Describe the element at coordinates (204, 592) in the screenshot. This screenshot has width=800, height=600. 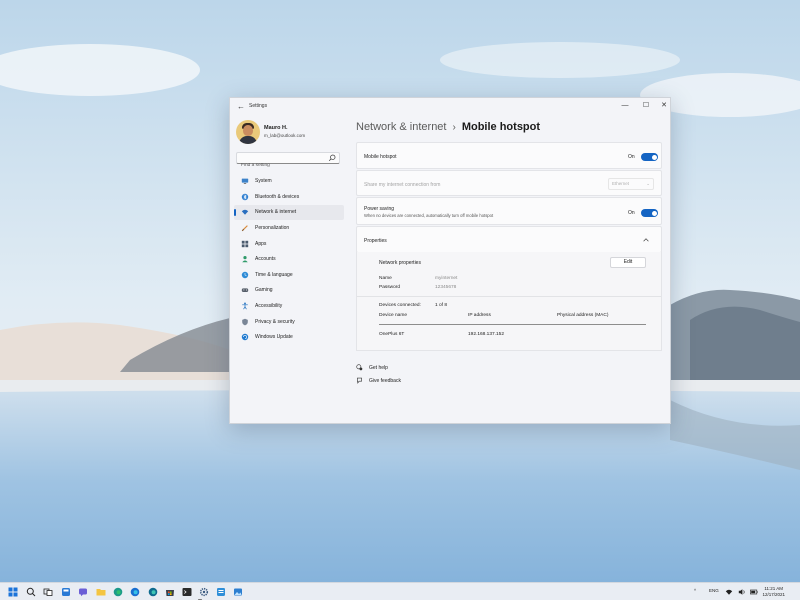
I see `settings-icon` at that location.